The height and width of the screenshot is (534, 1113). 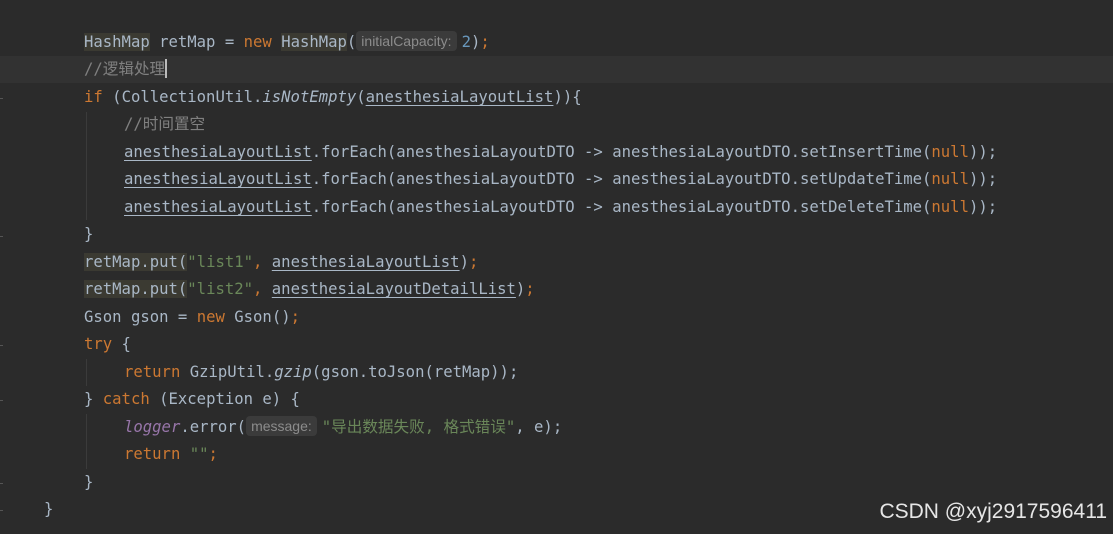 What do you see at coordinates (281, 426) in the screenshot?
I see `parameter-hint: message:` at bounding box center [281, 426].